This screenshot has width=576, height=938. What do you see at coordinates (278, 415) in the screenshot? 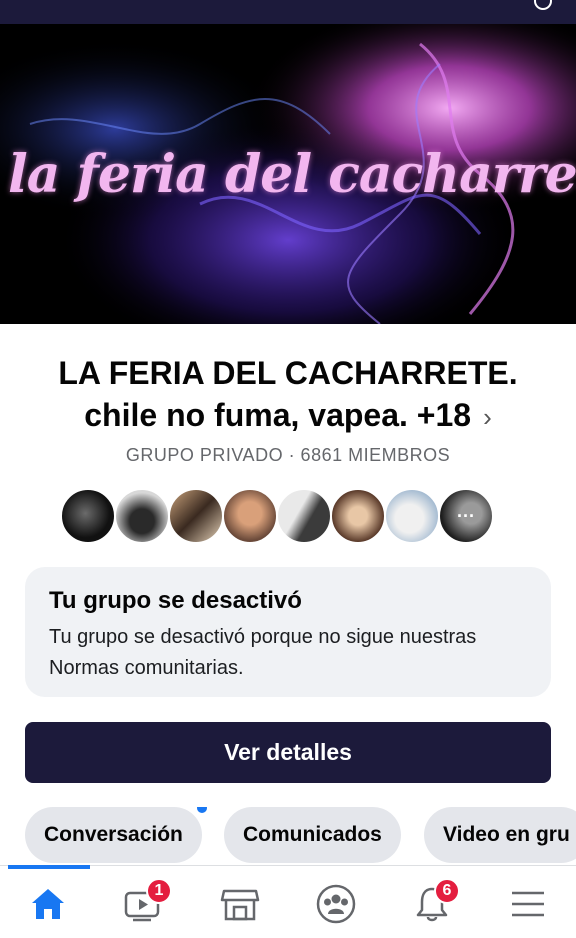
I see `group-title-line2: chile no fuma, vapea. +18` at bounding box center [278, 415].